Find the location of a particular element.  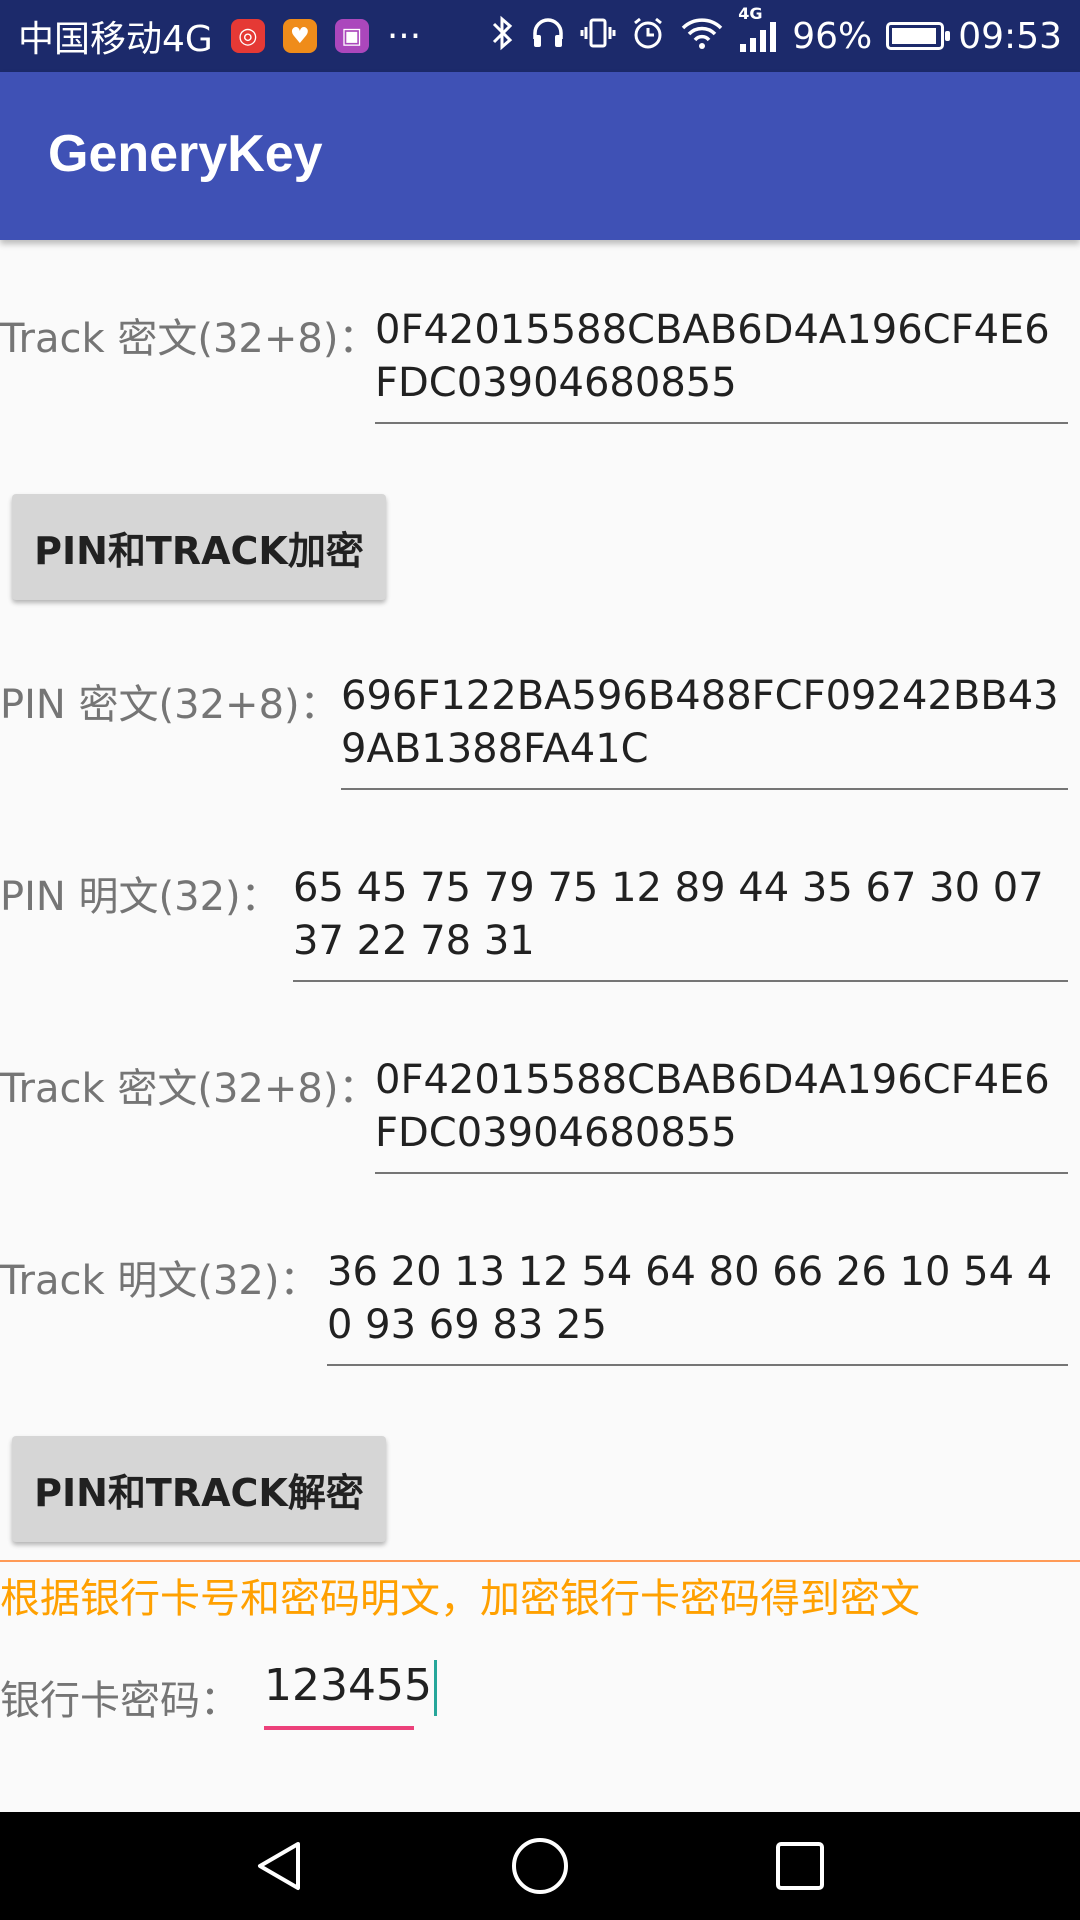

battery-percent: 96% is located at coordinates (832, 36).